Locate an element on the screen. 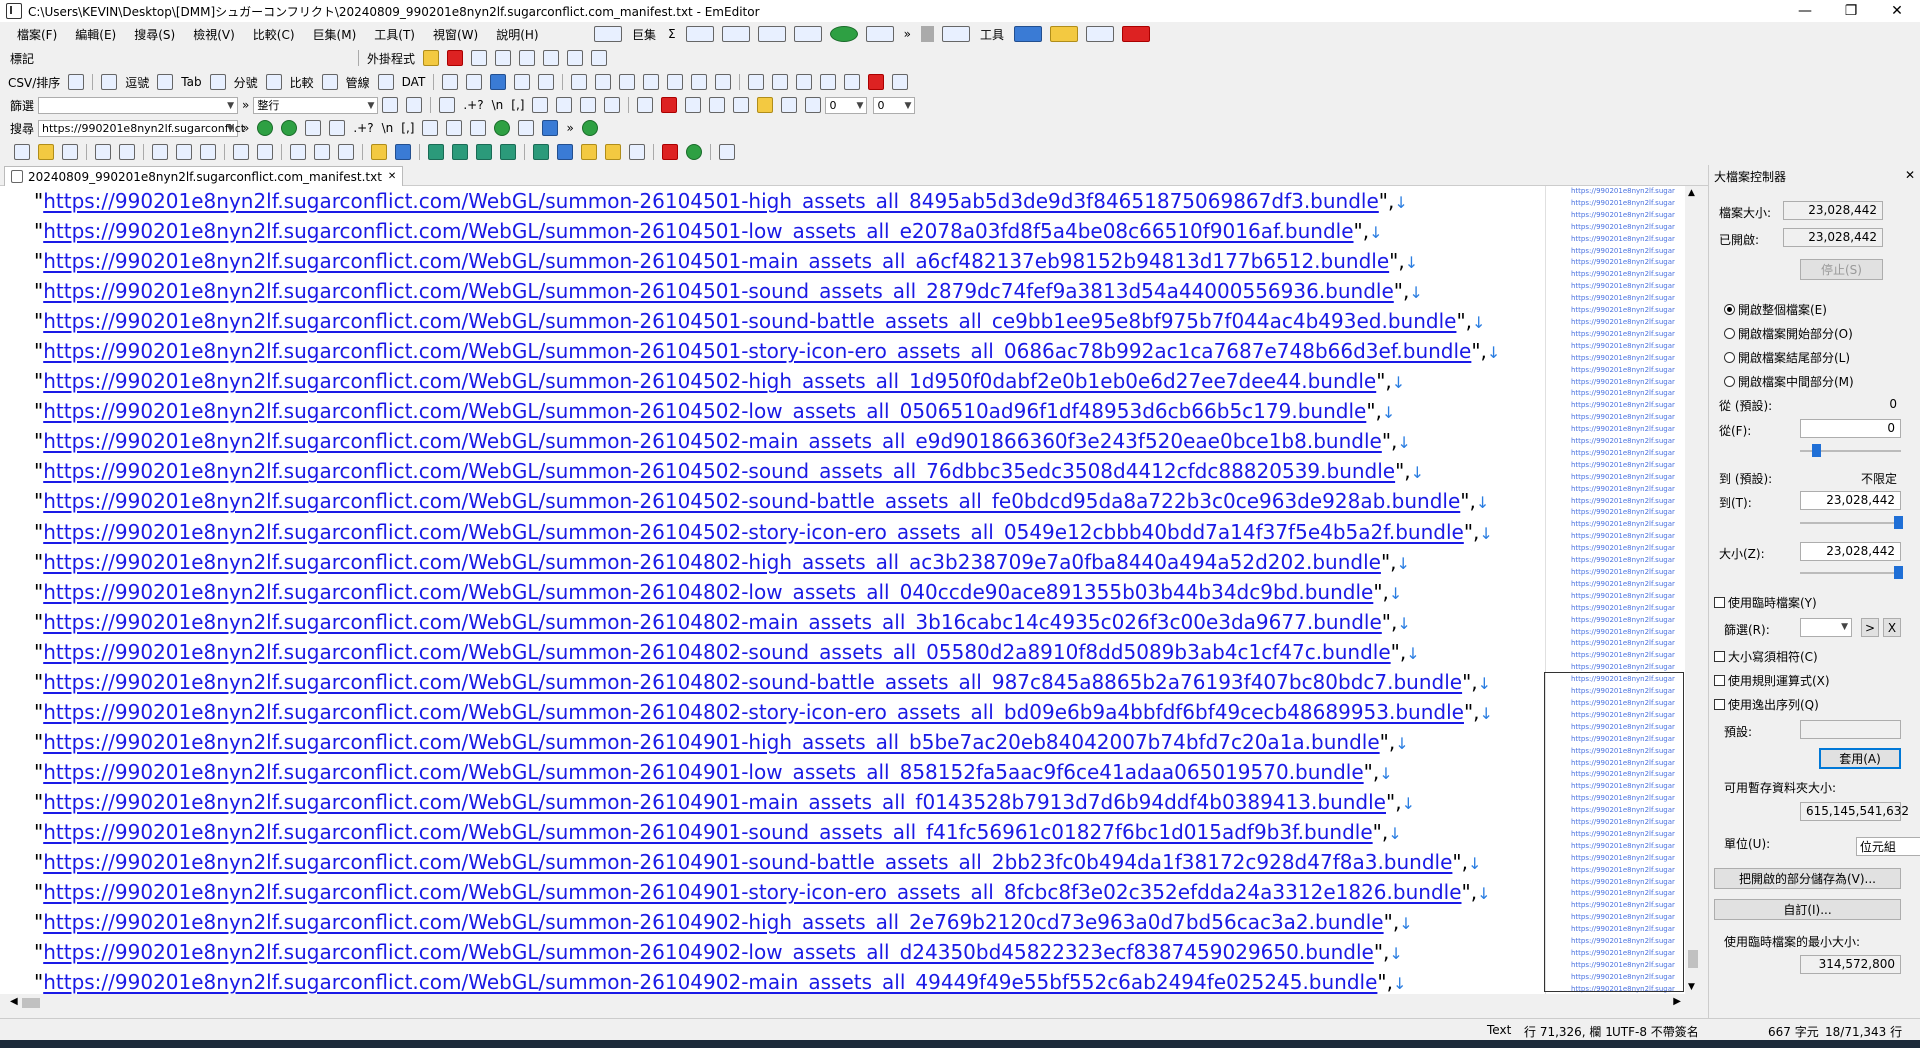 This screenshot has width=1920, height=1048. csv-sort-label: CSV/排序 is located at coordinates (32, 82).